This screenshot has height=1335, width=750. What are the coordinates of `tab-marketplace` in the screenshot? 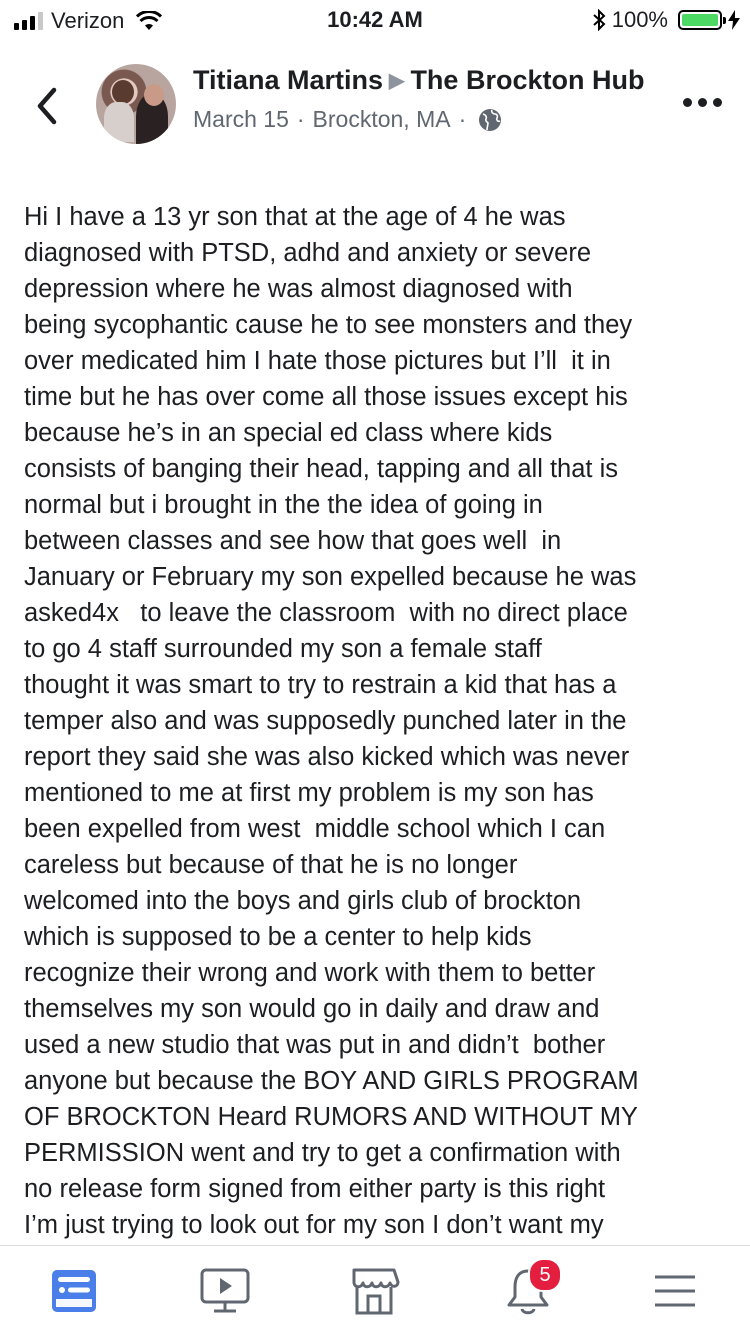 It's located at (374, 1291).